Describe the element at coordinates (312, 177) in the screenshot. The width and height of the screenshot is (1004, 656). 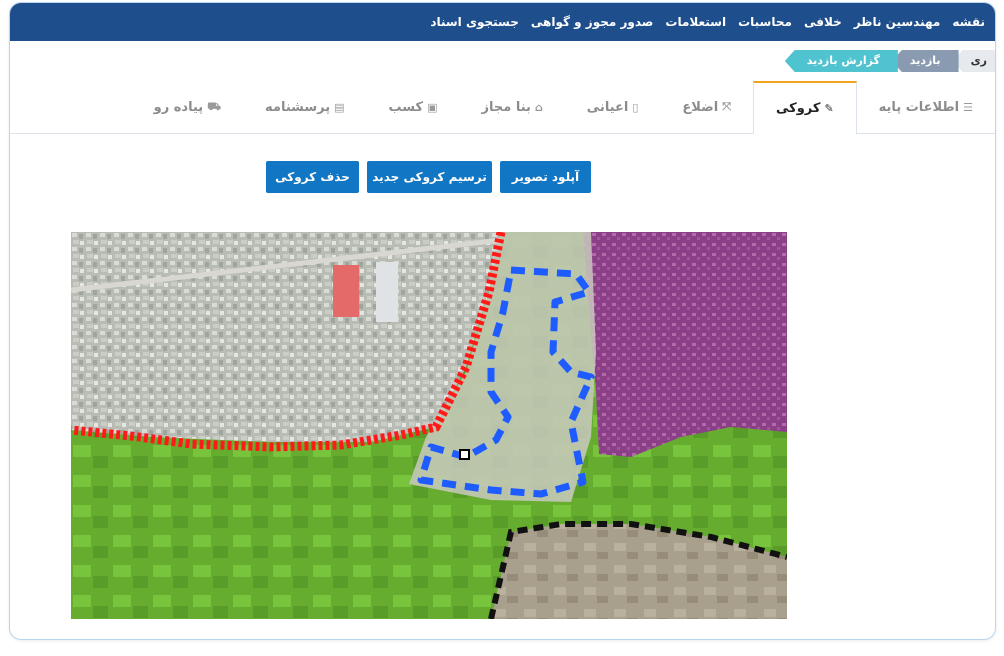
I see `delete-sketch-button: حذف کروکی` at that location.